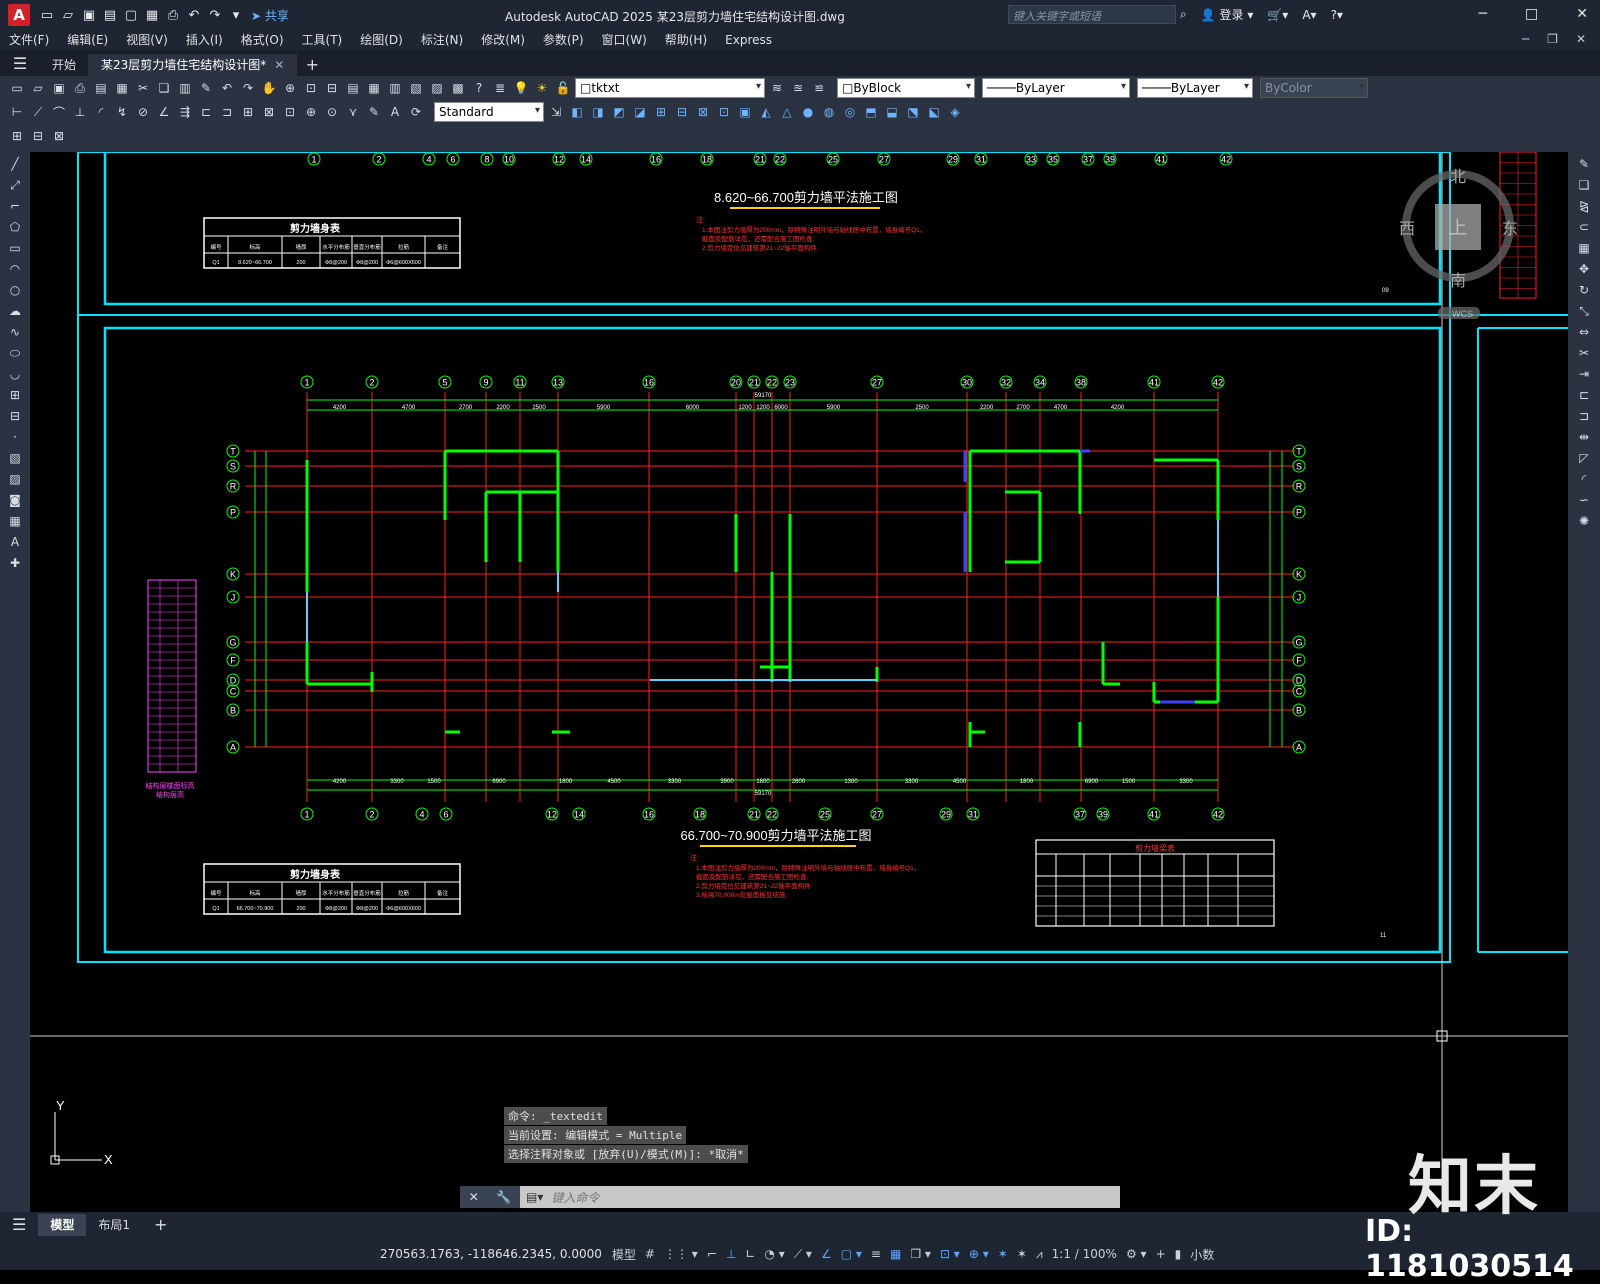  Describe the element at coordinates (703, 112) in the screenshot. I see `ucs-origin-icon: ⊠` at that location.